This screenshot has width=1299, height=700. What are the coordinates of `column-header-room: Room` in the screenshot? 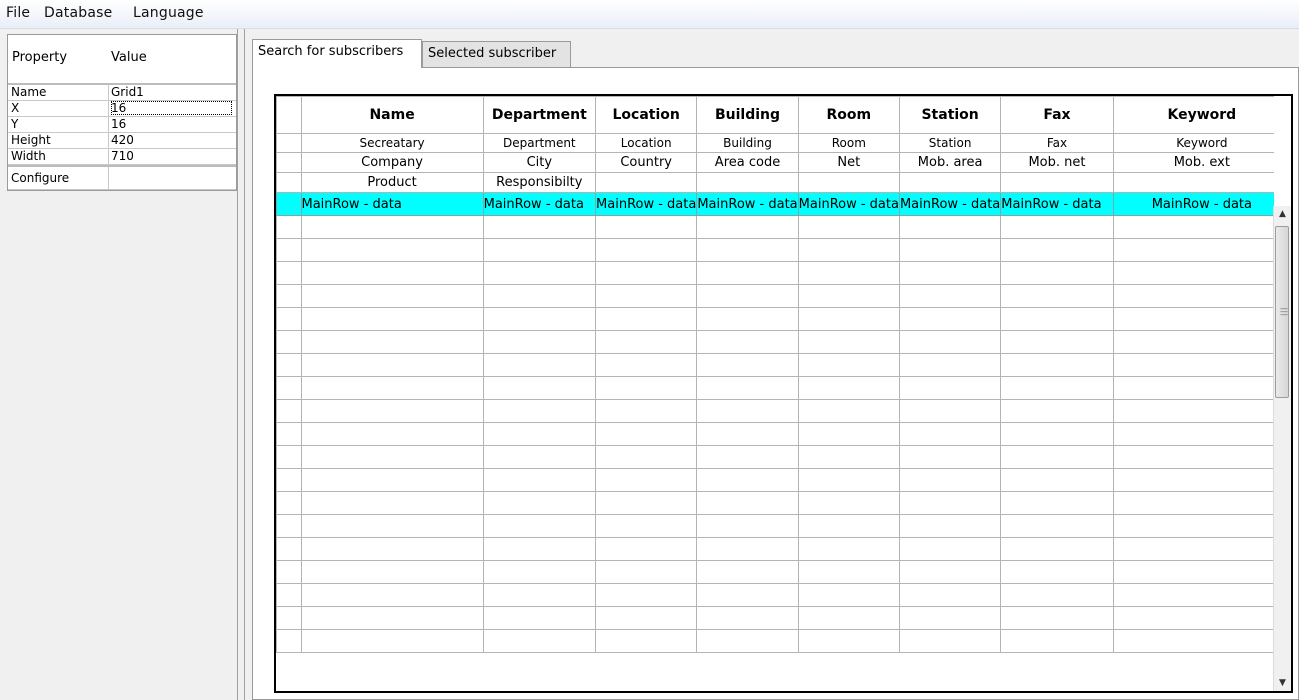 It's located at (848, 115).